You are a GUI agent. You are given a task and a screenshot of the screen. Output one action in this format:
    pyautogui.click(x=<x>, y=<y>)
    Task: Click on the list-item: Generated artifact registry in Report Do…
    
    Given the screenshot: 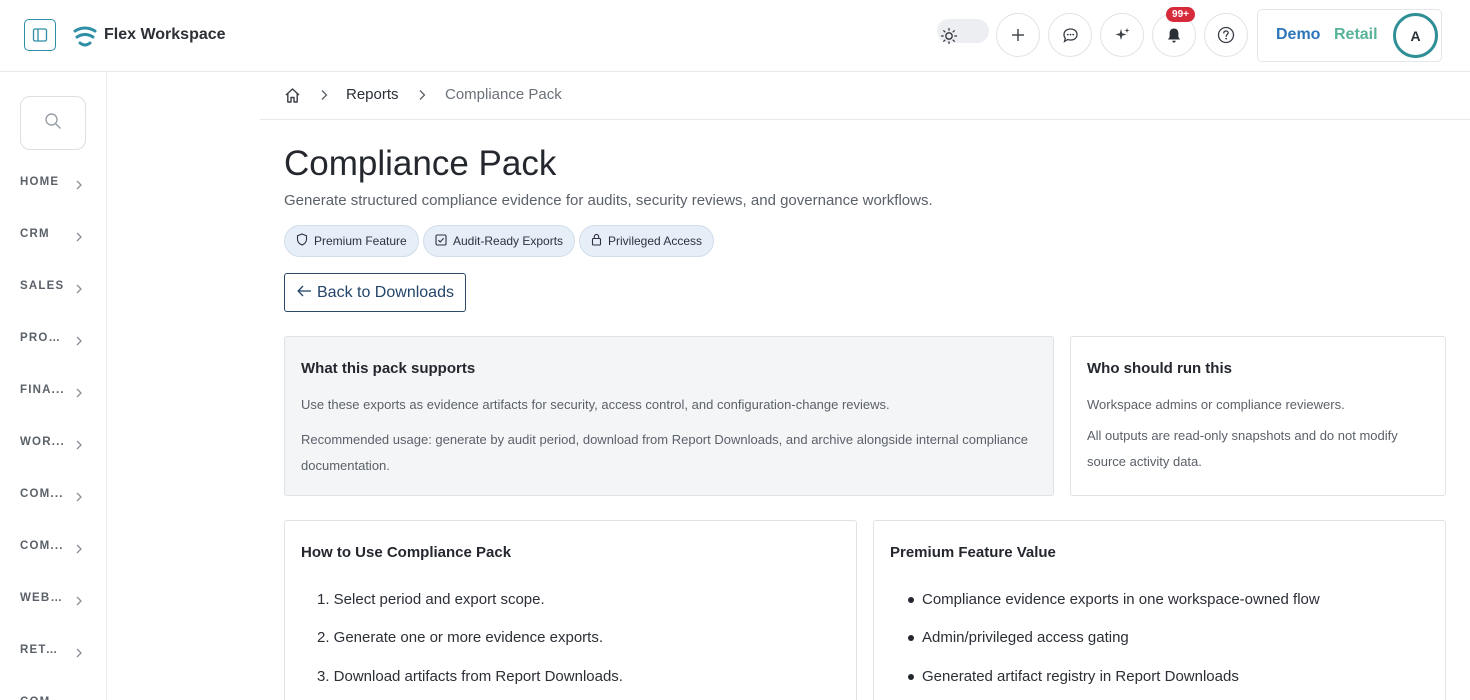 What is the action you would take?
    pyautogui.click(x=1080, y=676)
    